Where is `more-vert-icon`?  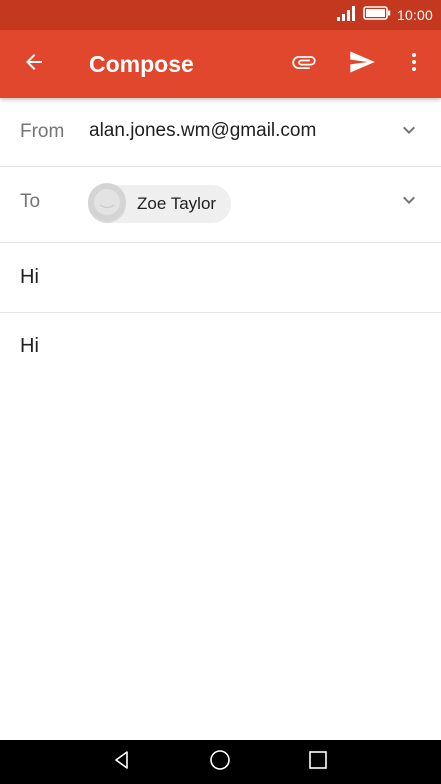
more-vert-icon is located at coordinates (414, 64).